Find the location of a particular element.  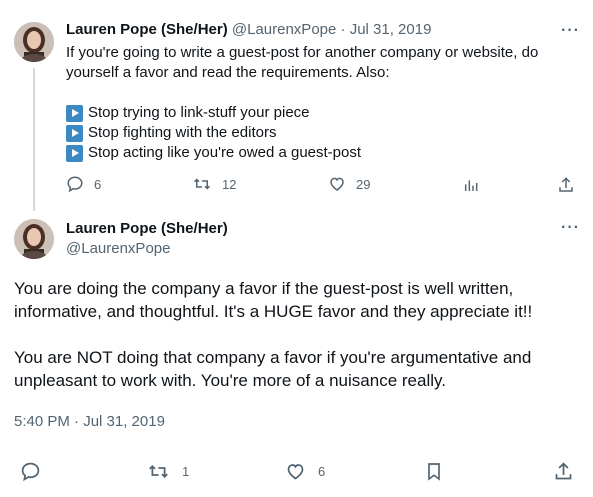

retweet-button: 1 is located at coordinates (168, 471).